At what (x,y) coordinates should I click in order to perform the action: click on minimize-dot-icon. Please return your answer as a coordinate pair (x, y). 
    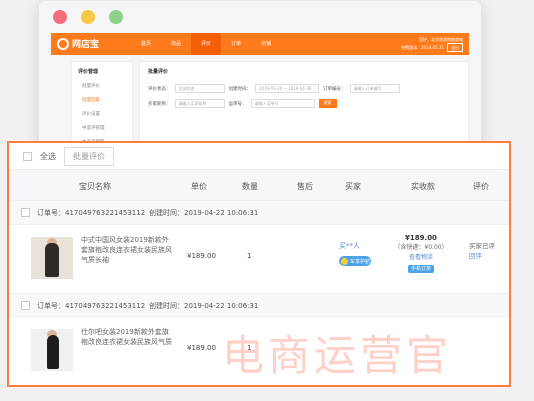
    Looking at the image, I should click on (88, 17).